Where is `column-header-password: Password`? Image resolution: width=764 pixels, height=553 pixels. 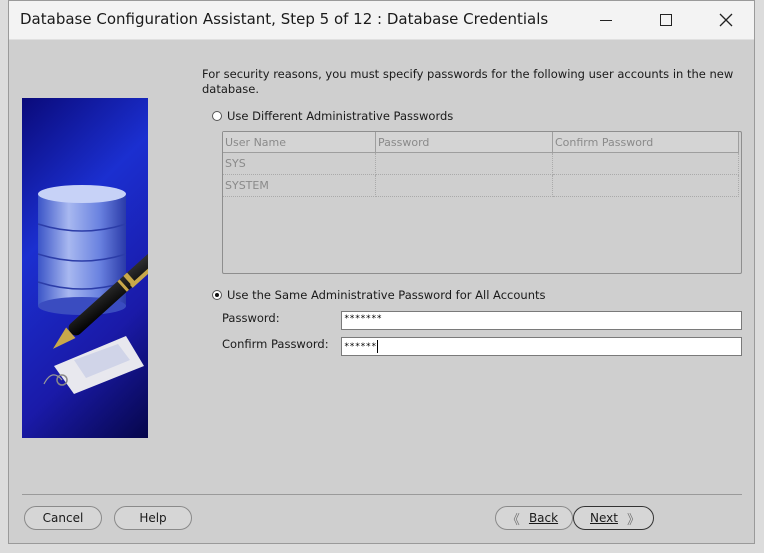
column-header-password: Password is located at coordinates (464, 142).